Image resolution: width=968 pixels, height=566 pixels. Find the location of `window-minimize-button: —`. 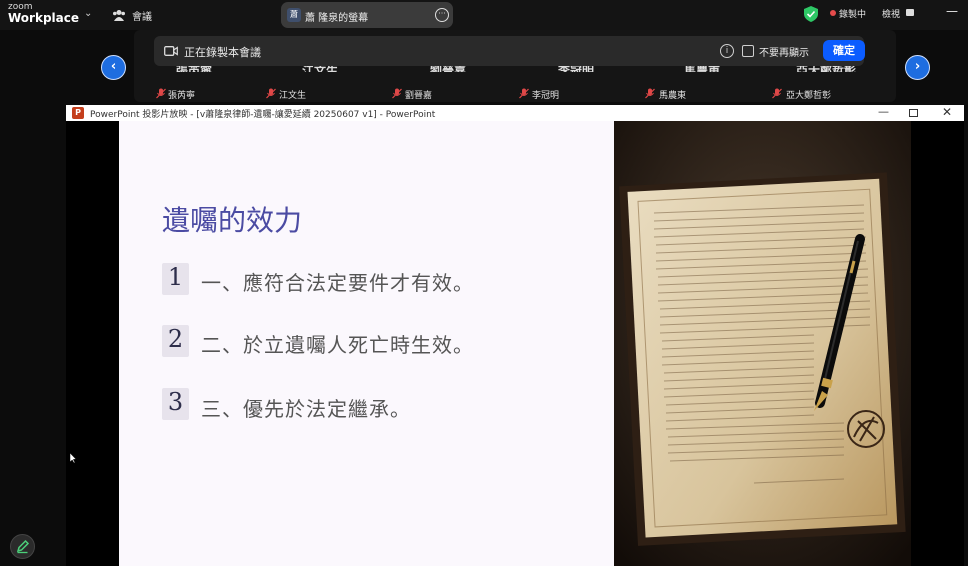

window-minimize-button: — is located at coordinates (883, 111).